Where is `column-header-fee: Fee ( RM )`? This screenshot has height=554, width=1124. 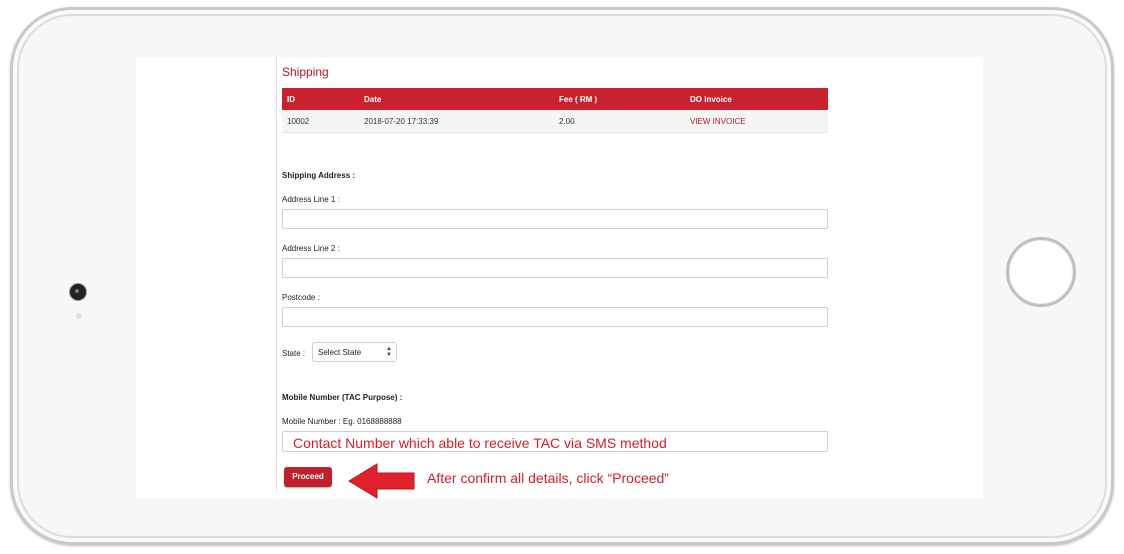
column-header-fee: Fee ( RM ) is located at coordinates (619, 99).